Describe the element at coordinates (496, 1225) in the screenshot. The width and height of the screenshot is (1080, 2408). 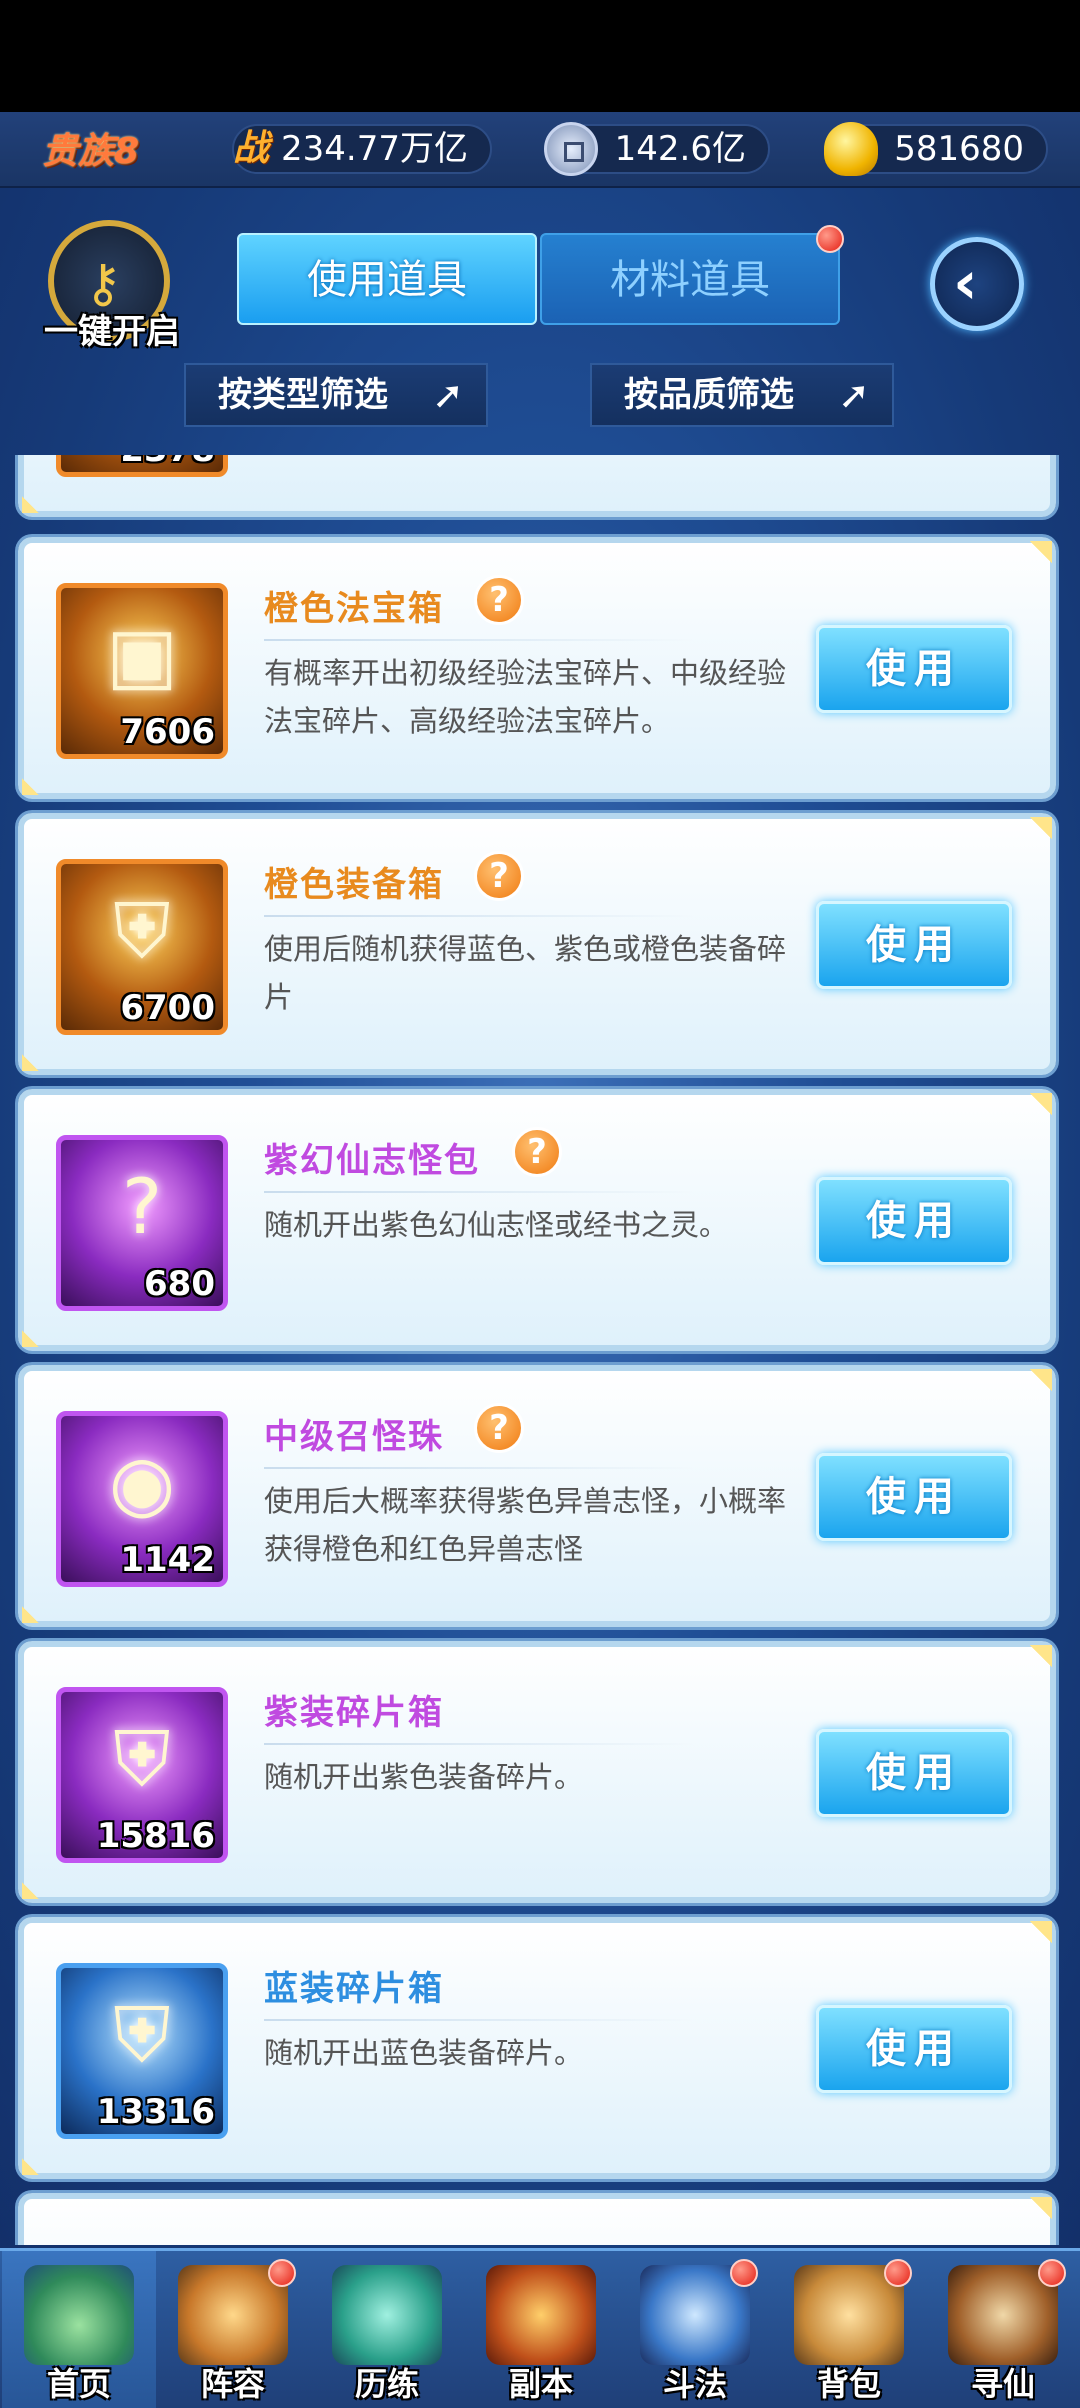
I see `item-description: 随机开出紫色幻仙志怪或经书之灵。` at that location.